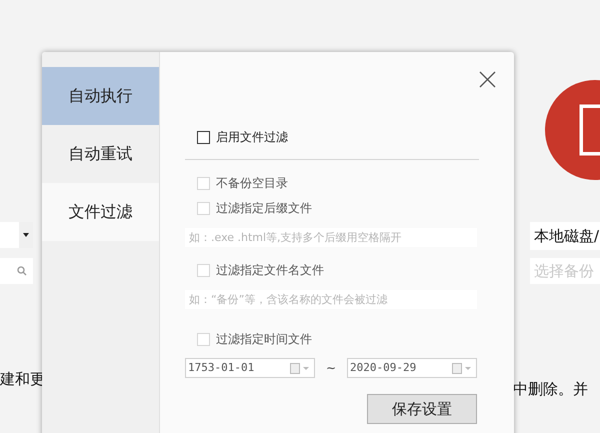 Image resolution: width=600 pixels, height=433 pixels. Describe the element at coordinates (264, 339) in the screenshot. I see `checkbox-label: 过滤指定时间文件` at that location.